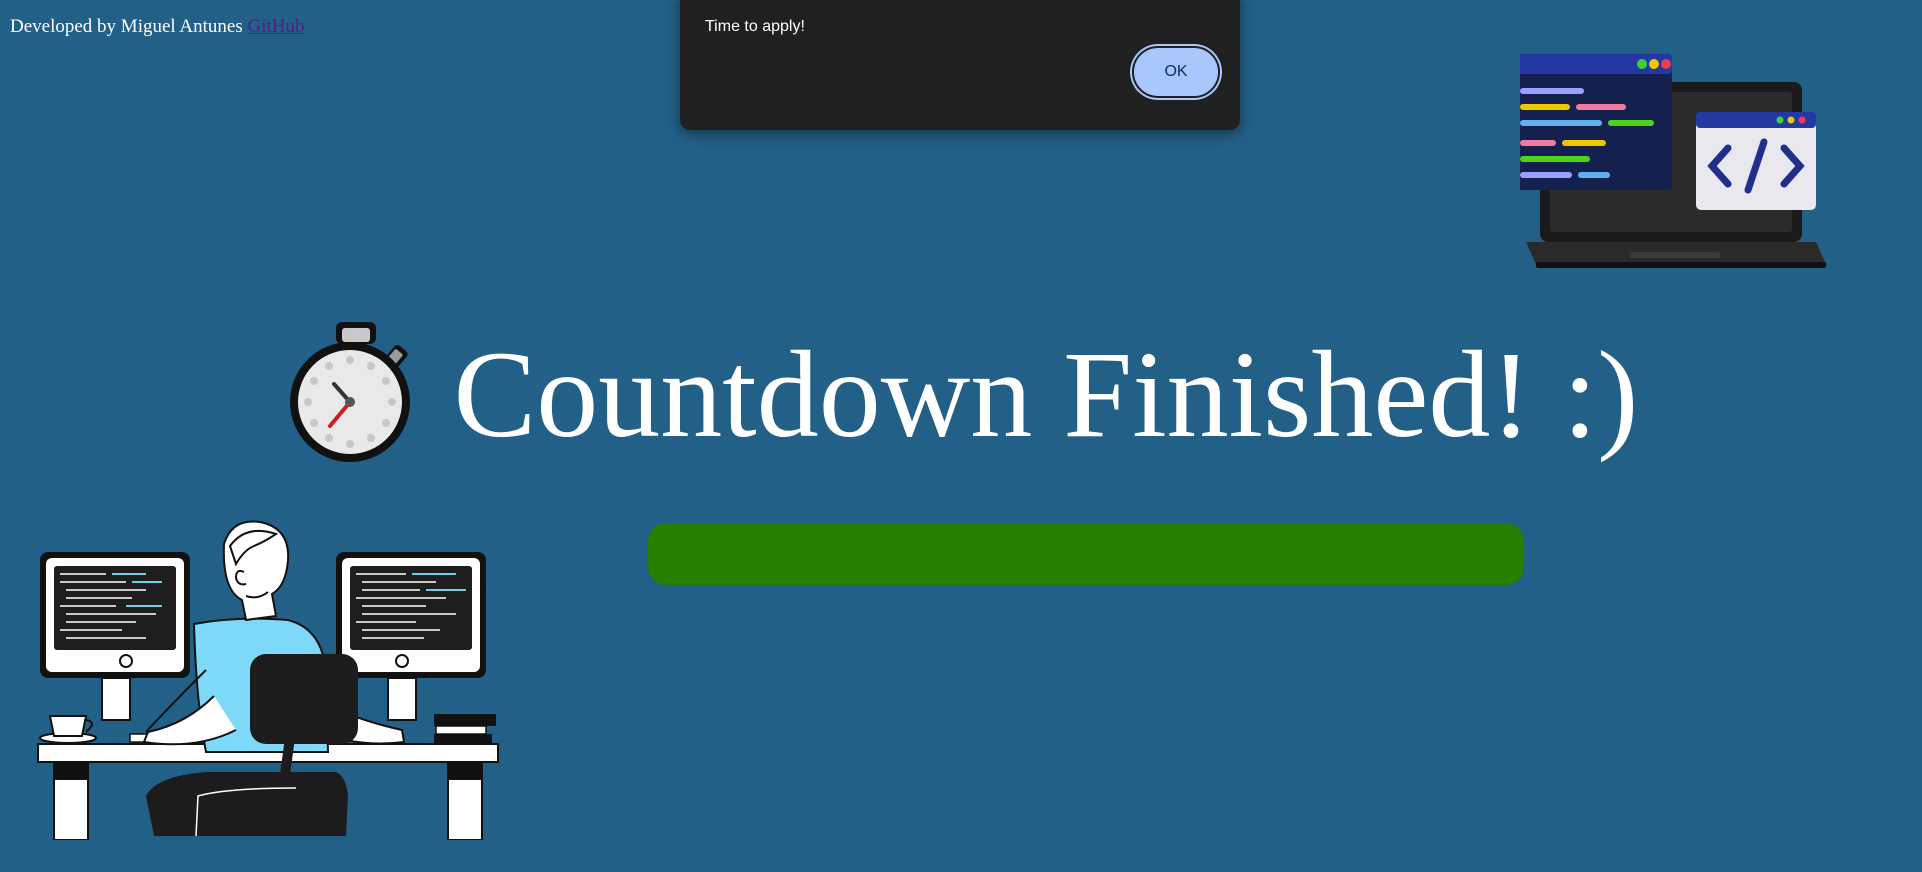  Describe the element at coordinates (960, 65) in the screenshot. I see `alert-dialog: Time to apply! OK` at that location.